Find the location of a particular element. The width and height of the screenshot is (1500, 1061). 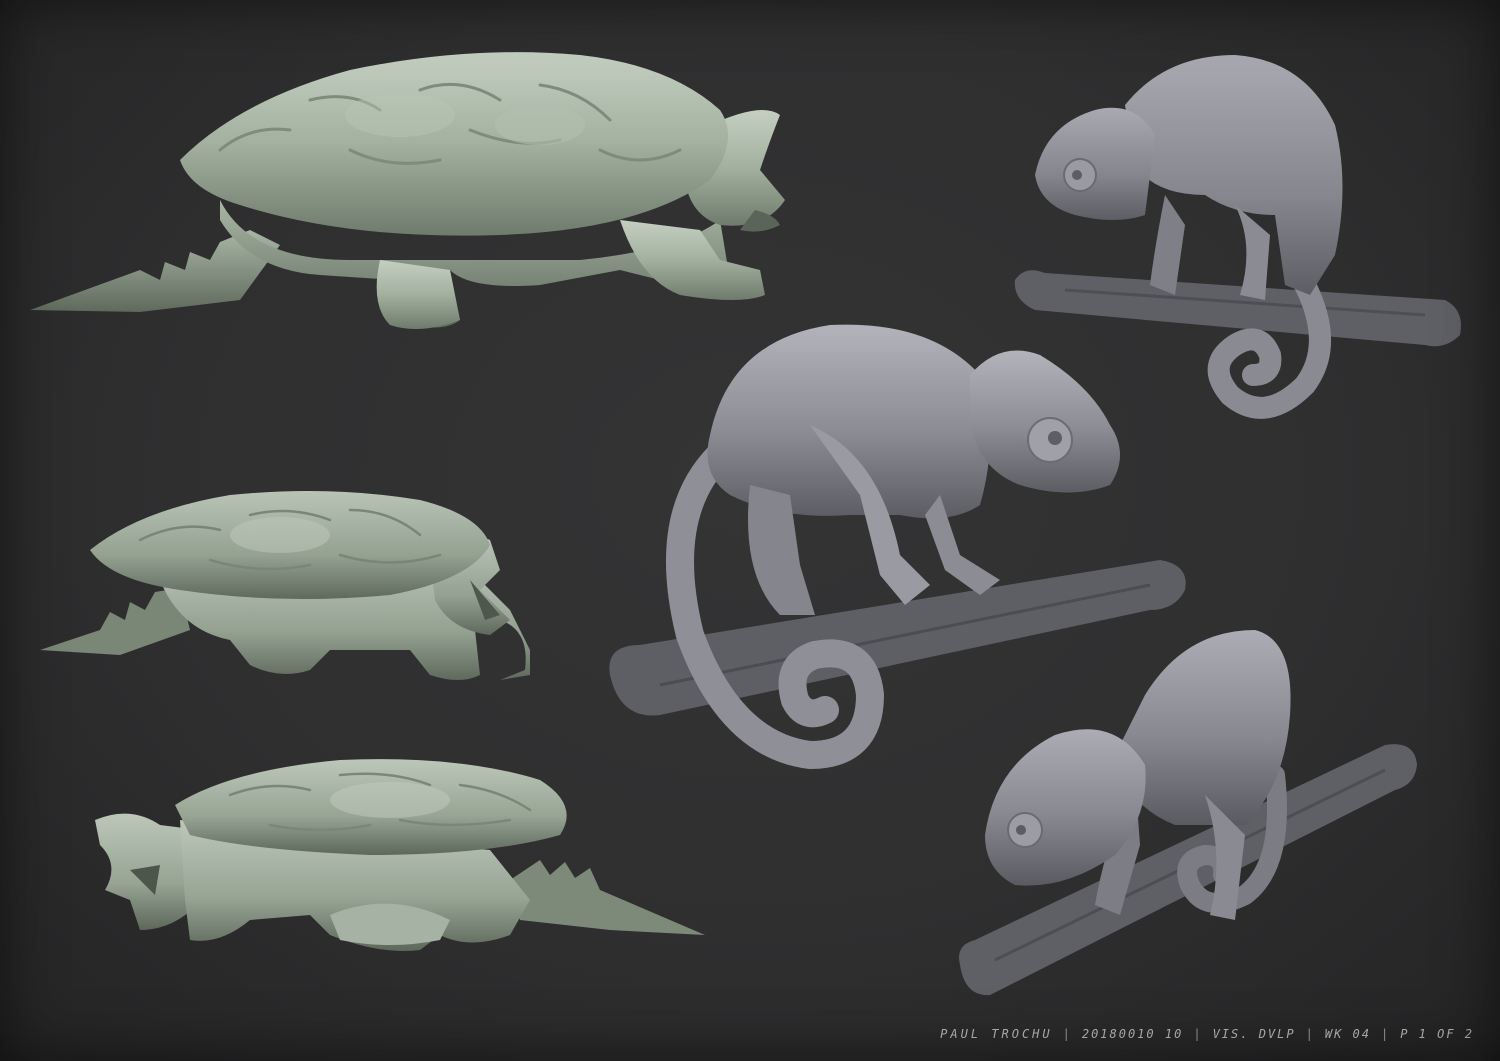

artist-name: PAUL TROCHU is located at coordinates (996, 1034).